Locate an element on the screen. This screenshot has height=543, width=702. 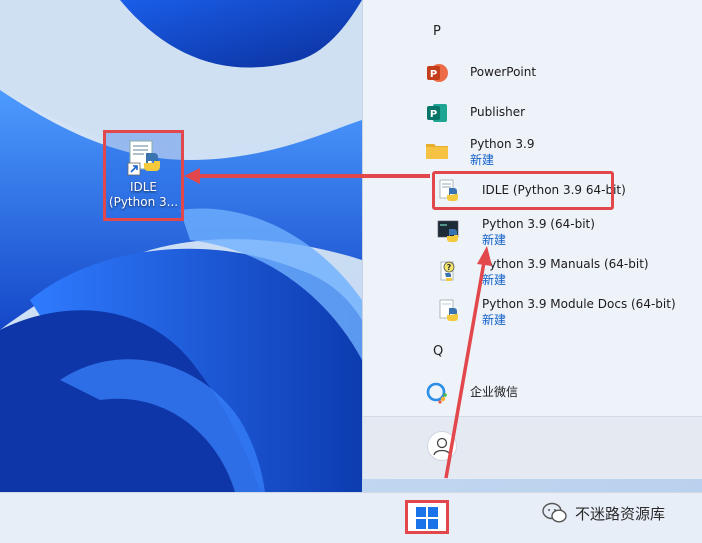
python-docs-icon is located at coordinates (448, 310).